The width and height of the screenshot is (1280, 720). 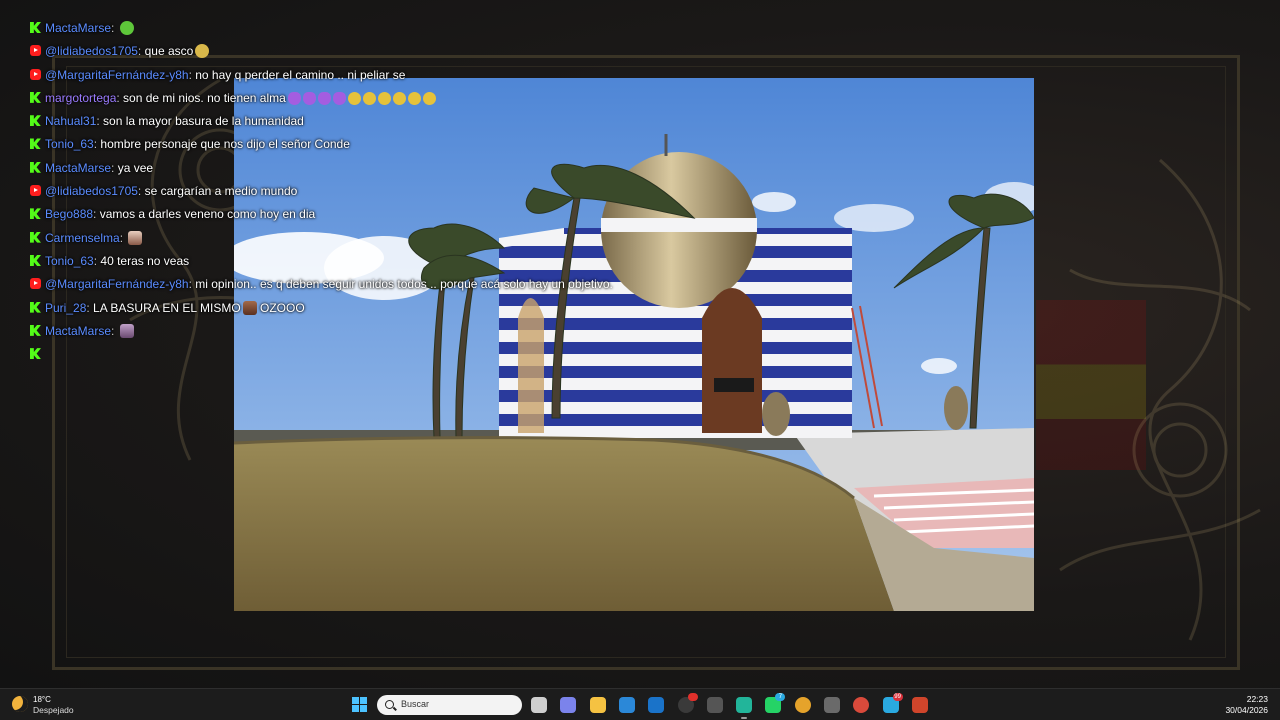 What do you see at coordinates (65, 308) in the screenshot?
I see `chat-username: Puri_28` at bounding box center [65, 308].